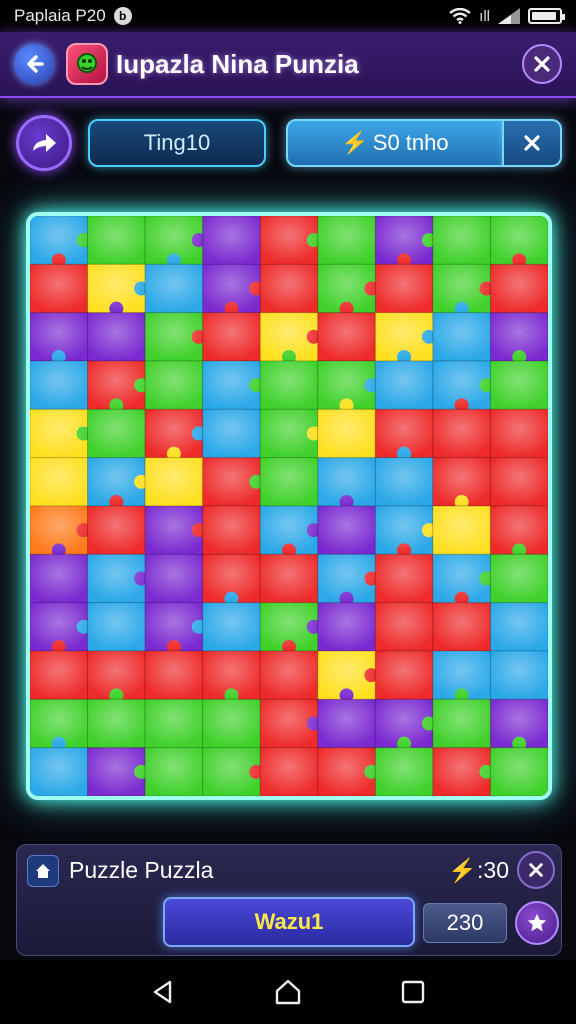  I want to click on page-title: Iupazla Nina Punzia, so click(237, 63).